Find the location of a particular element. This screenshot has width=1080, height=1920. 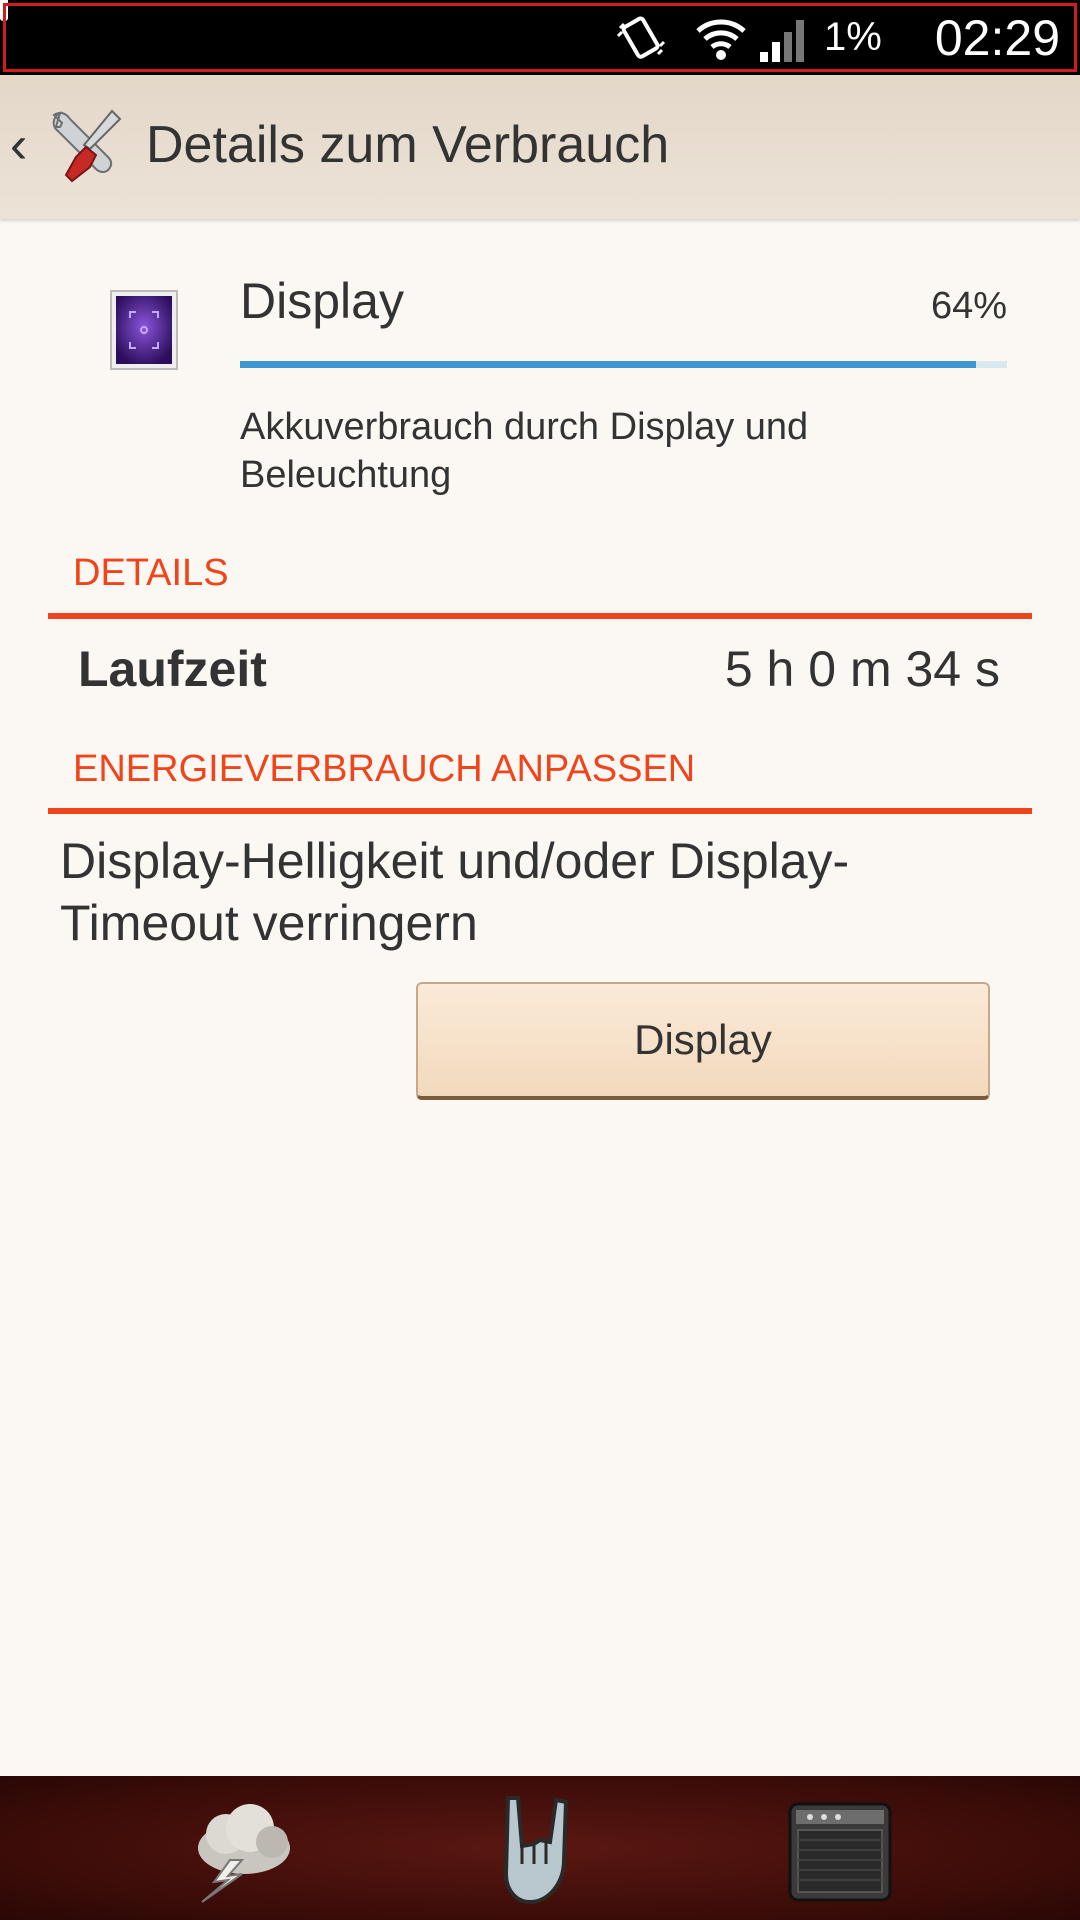

runtime-label: Laufzeit is located at coordinates (172, 669).